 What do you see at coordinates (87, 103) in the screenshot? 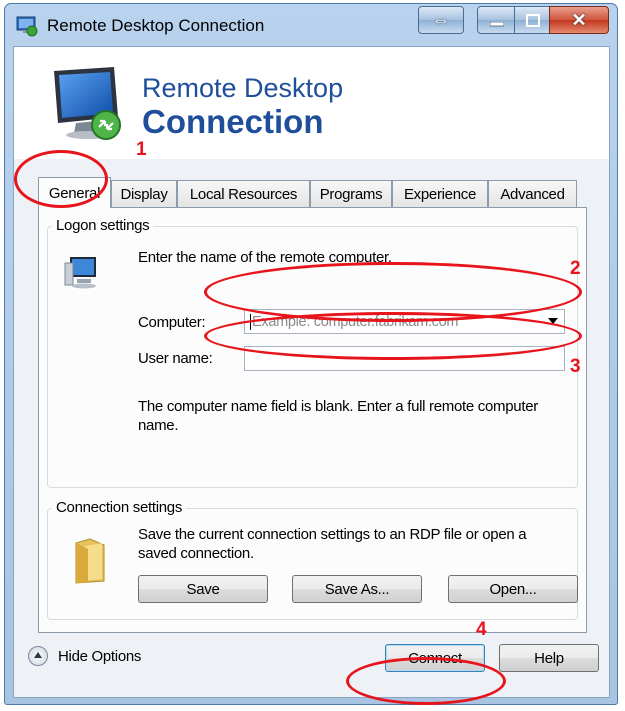
I see `rdc-monitor-logo-icon` at bounding box center [87, 103].